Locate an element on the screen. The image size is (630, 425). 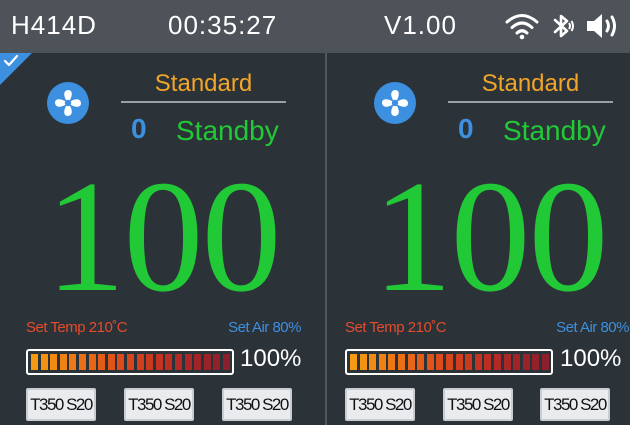
bluetooth-icon is located at coordinates (563, 26).